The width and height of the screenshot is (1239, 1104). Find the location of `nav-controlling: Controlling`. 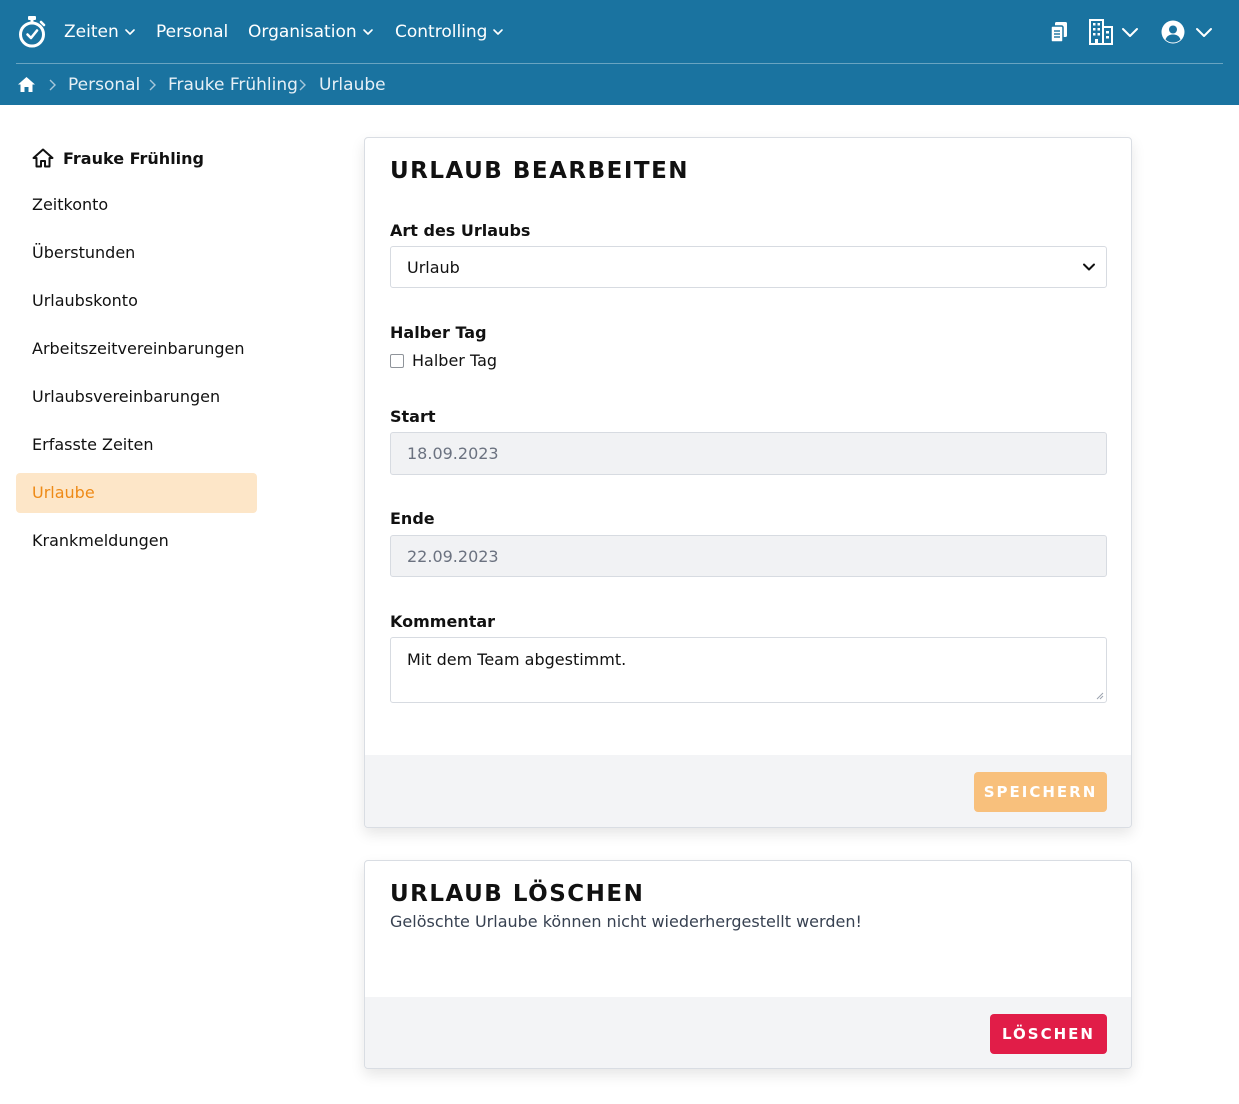

nav-controlling: Controlling is located at coordinates (449, 32).